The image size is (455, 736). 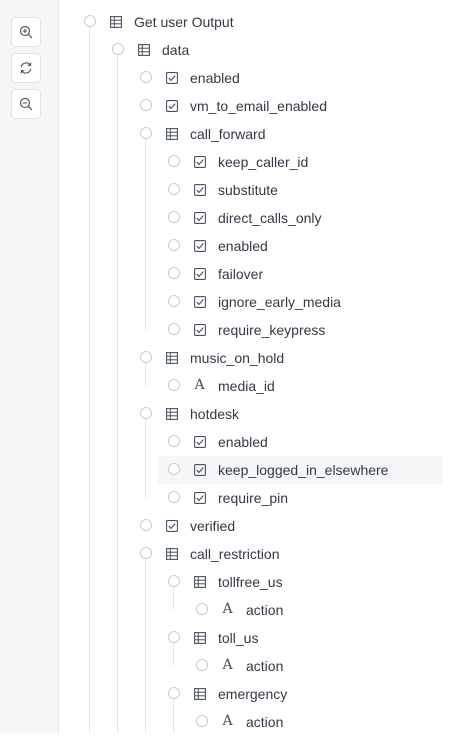 What do you see at coordinates (258, 106) in the screenshot?
I see `tree-node-label: vm_to_email_enabled` at bounding box center [258, 106].